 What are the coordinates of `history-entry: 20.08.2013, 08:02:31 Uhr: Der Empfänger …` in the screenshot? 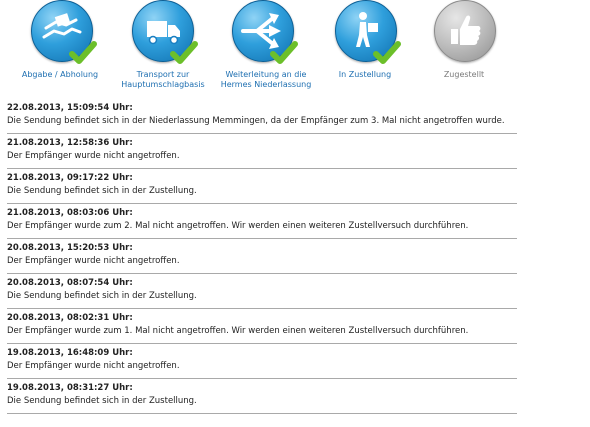 It's located at (262, 326).